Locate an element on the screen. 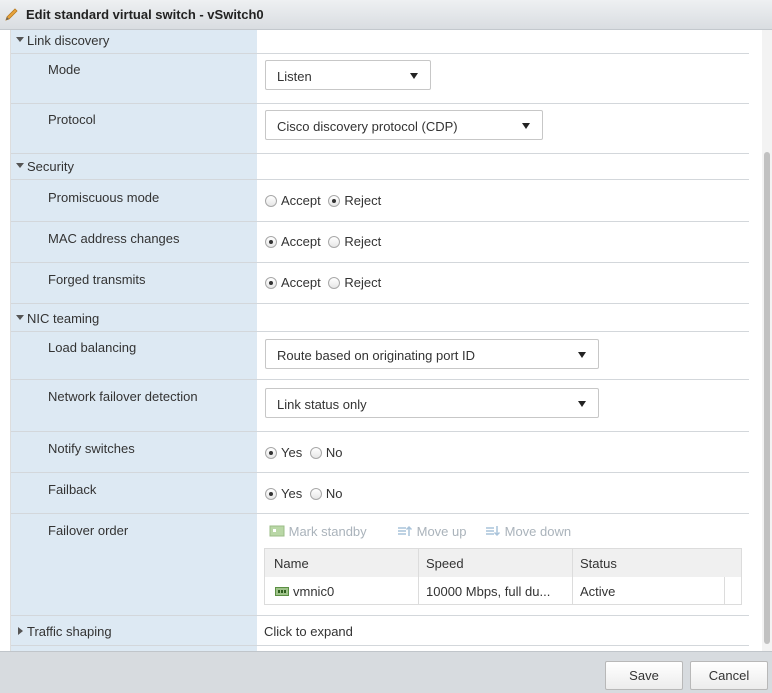 This screenshot has height=693, width=772. move-up-button: Move up is located at coordinates (432, 531).